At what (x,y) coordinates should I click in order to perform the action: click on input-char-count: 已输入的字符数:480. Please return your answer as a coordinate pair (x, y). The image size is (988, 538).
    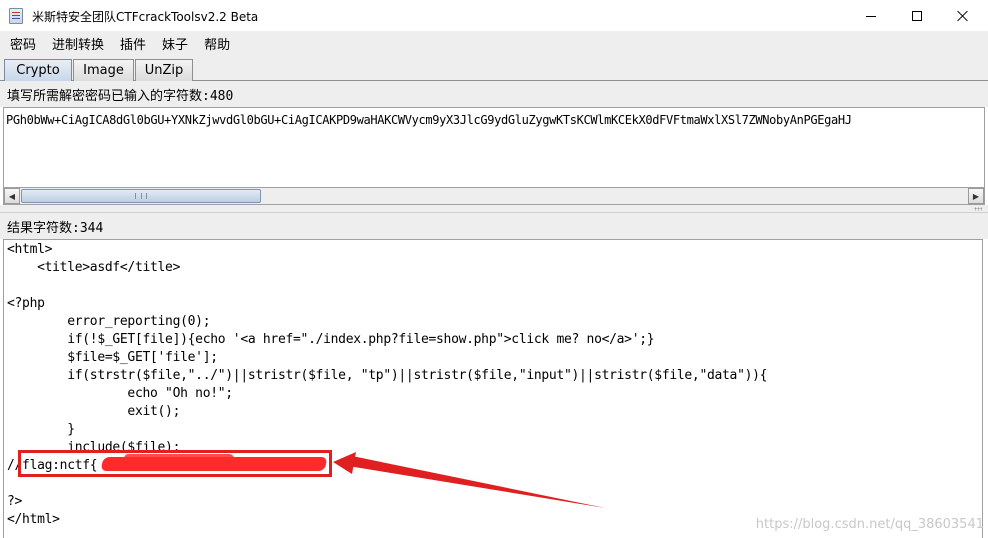
    Looking at the image, I should click on (172, 96).